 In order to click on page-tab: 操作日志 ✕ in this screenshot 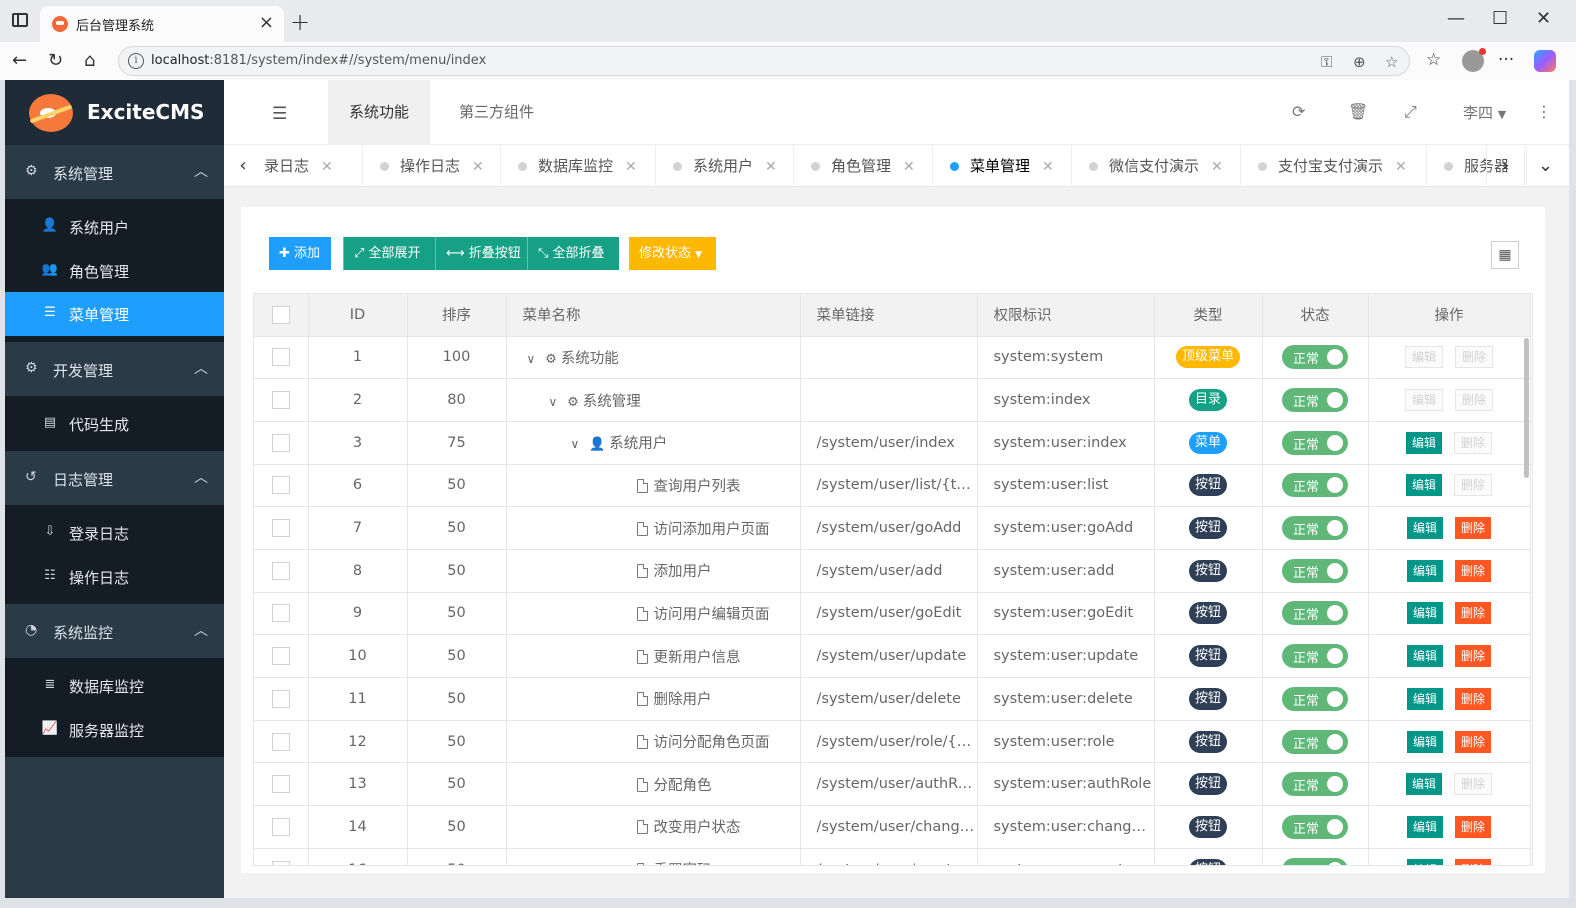, I will do `click(432, 166)`.